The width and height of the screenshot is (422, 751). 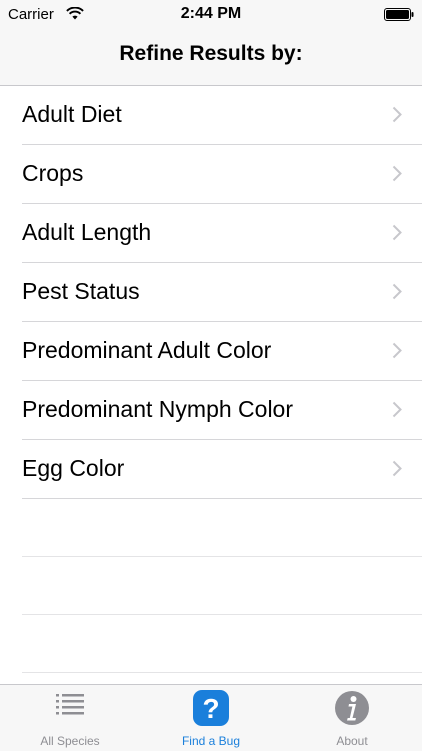 What do you see at coordinates (87, 232) in the screenshot?
I see `filter-label: Adult Length` at bounding box center [87, 232].